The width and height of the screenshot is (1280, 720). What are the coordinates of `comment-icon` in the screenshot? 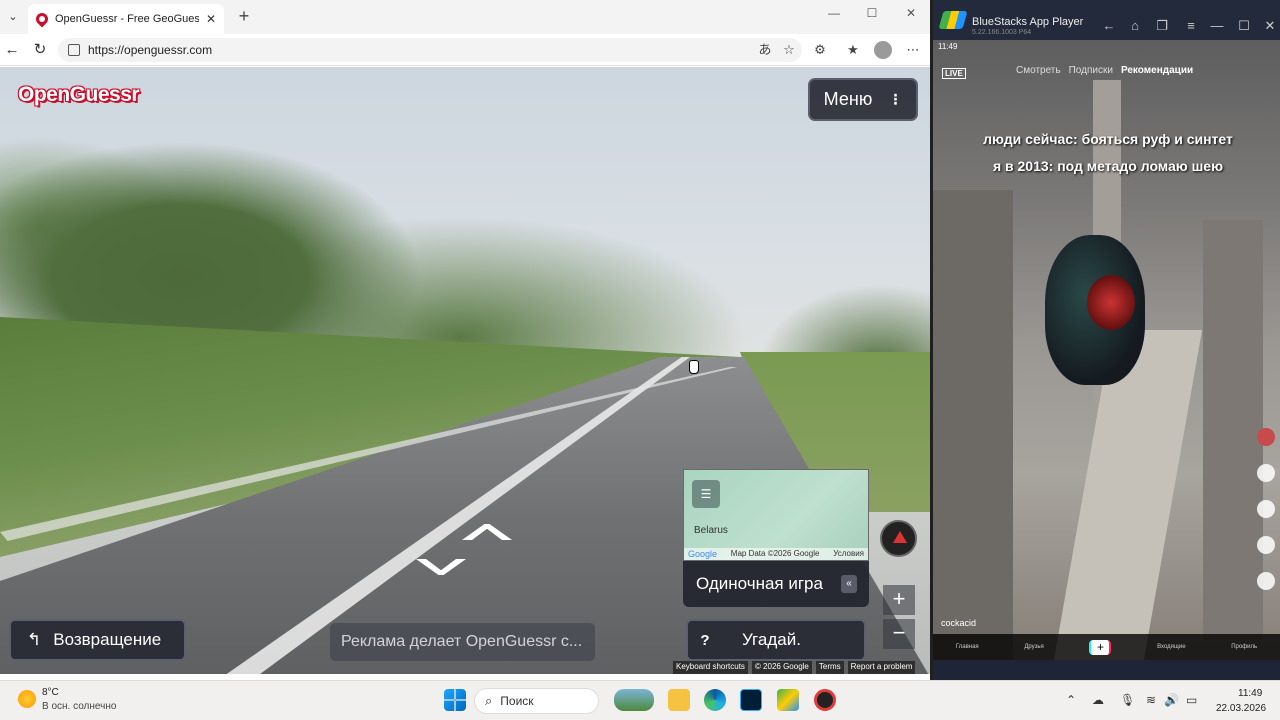 It's located at (1266, 509).